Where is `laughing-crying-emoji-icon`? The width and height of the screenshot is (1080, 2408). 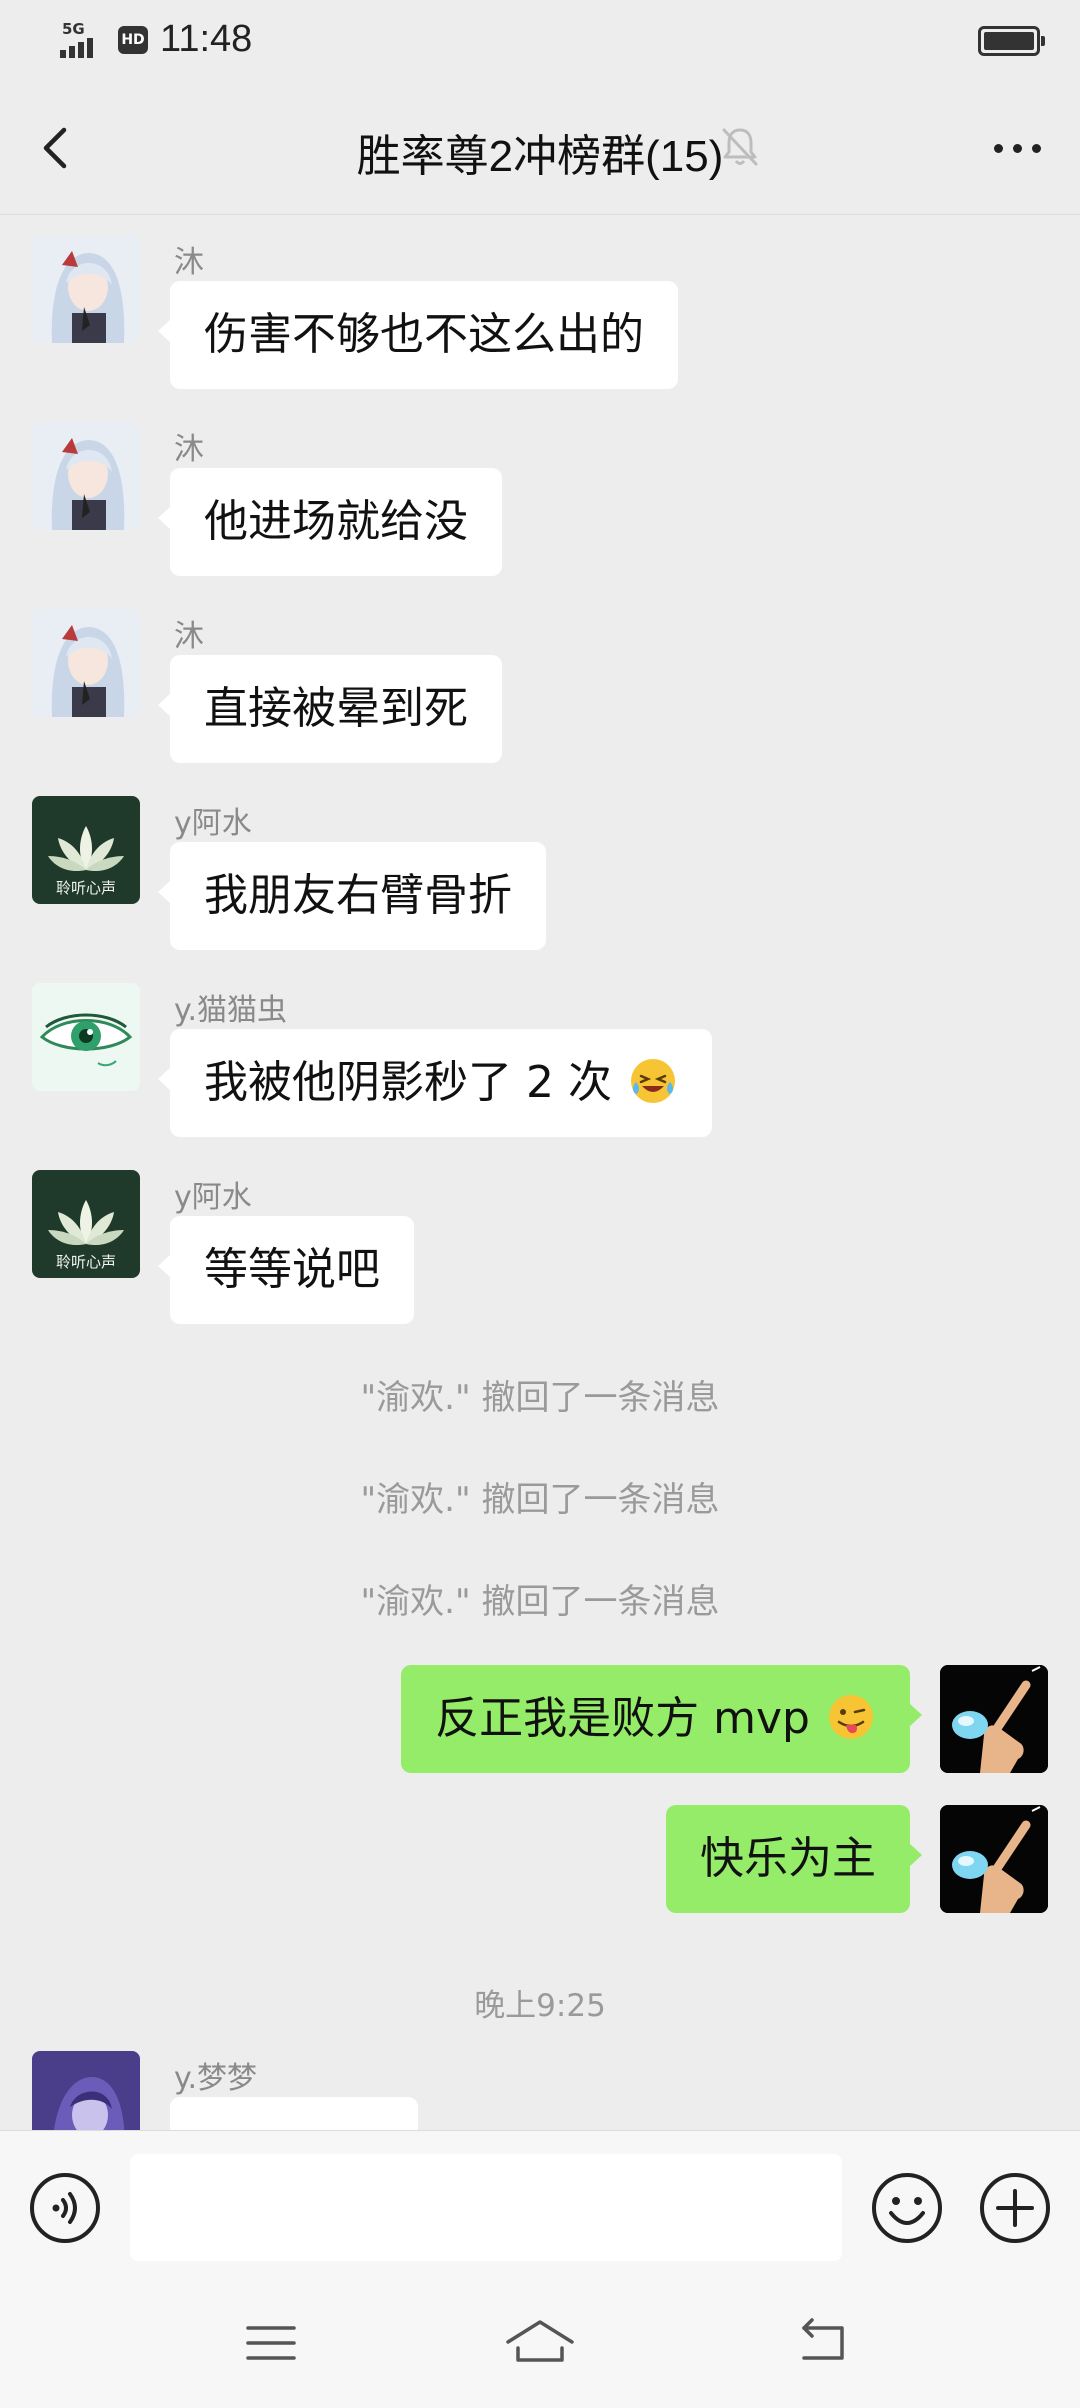 laughing-crying-emoji-icon is located at coordinates (652, 1081).